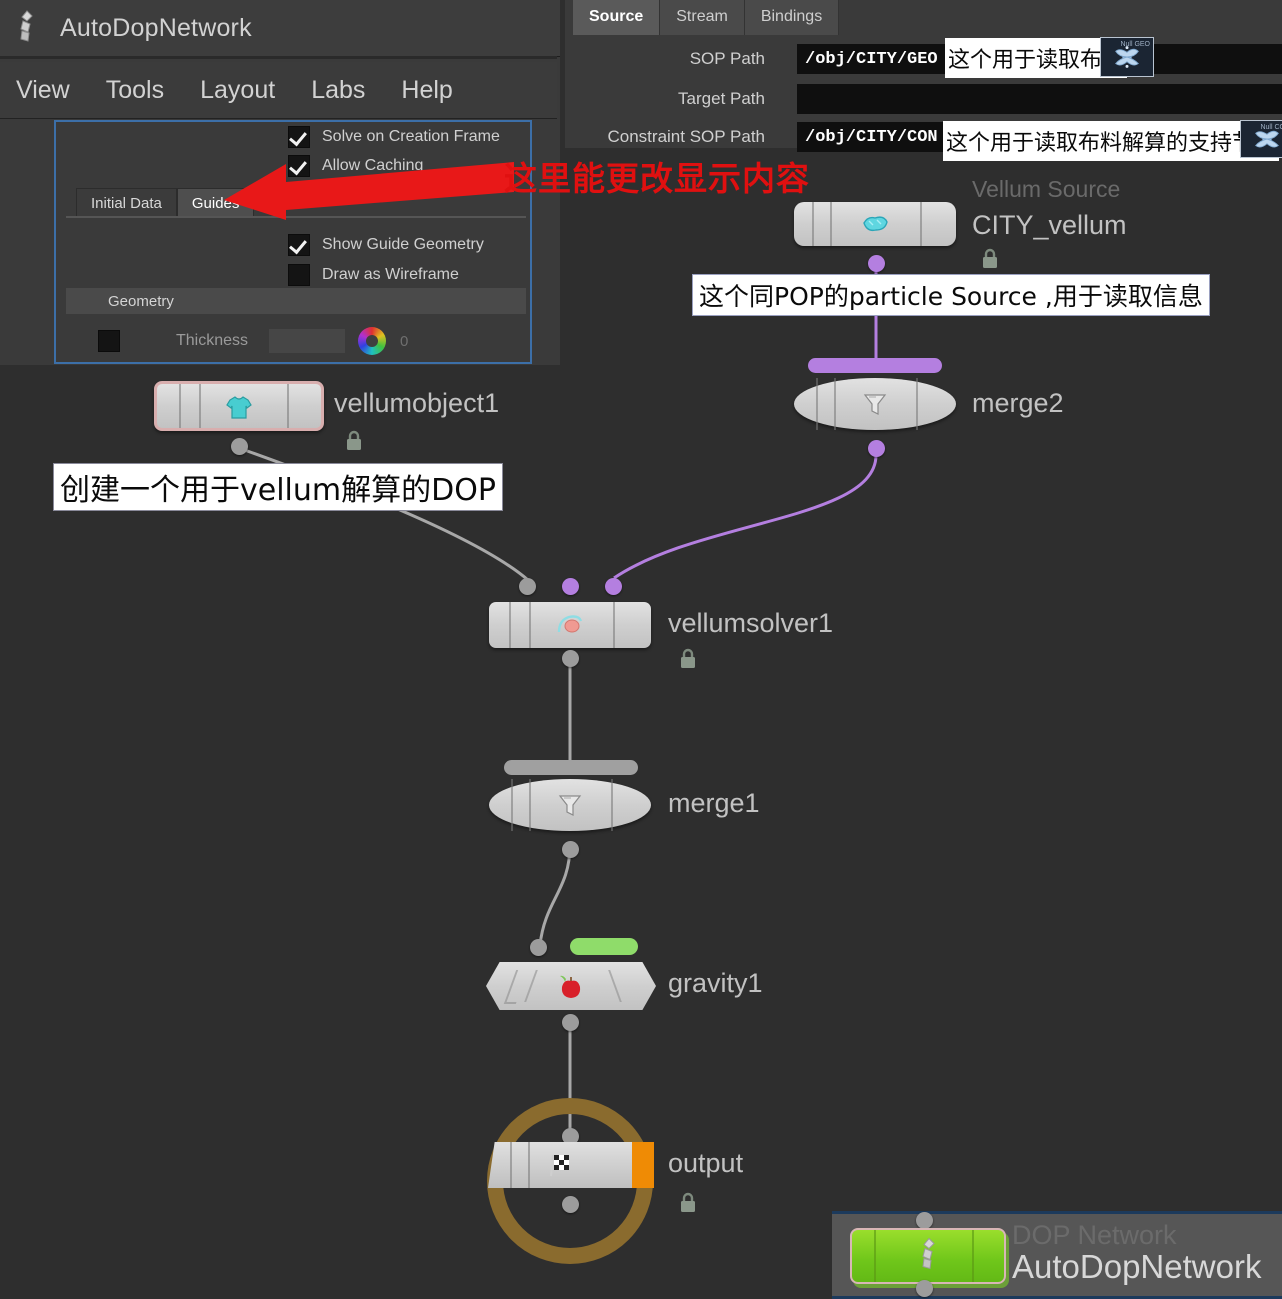  I want to click on node-input-port, so click(538, 947).